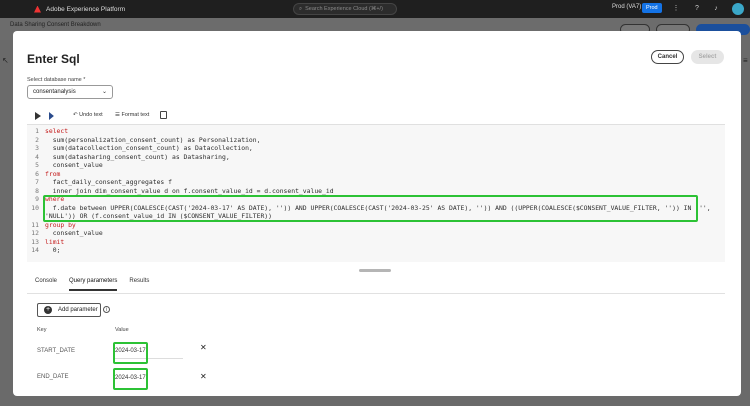 This screenshot has width=750, height=406. What do you see at coordinates (57, 131) in the screenshot?
I see `code-line: select` at bounding box center [57, 131].